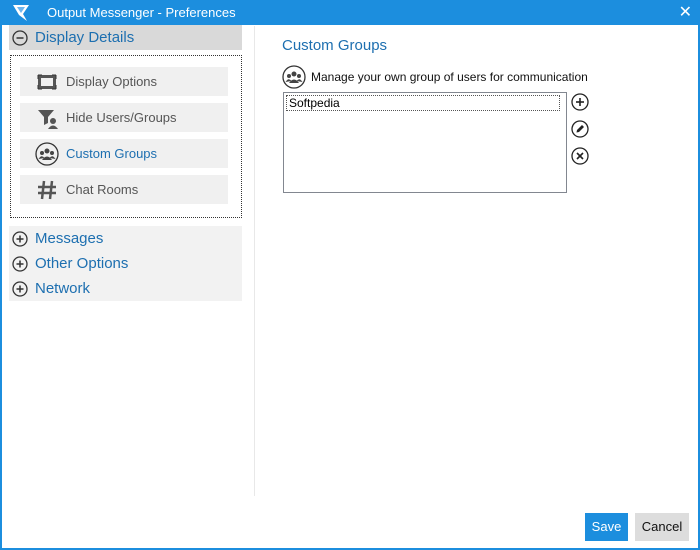 This screenshot has height=550, width=700. What do you see at coordinates (1, 287) in the screenshot?
I see `window-border-left` at bounding box center [1, 287].